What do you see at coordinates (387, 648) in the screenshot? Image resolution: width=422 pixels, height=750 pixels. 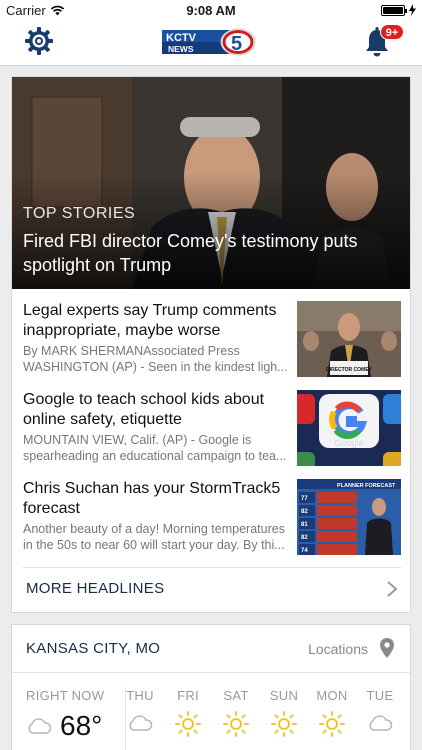 I see `location-pin-icon` at bounding box center [387, 648].